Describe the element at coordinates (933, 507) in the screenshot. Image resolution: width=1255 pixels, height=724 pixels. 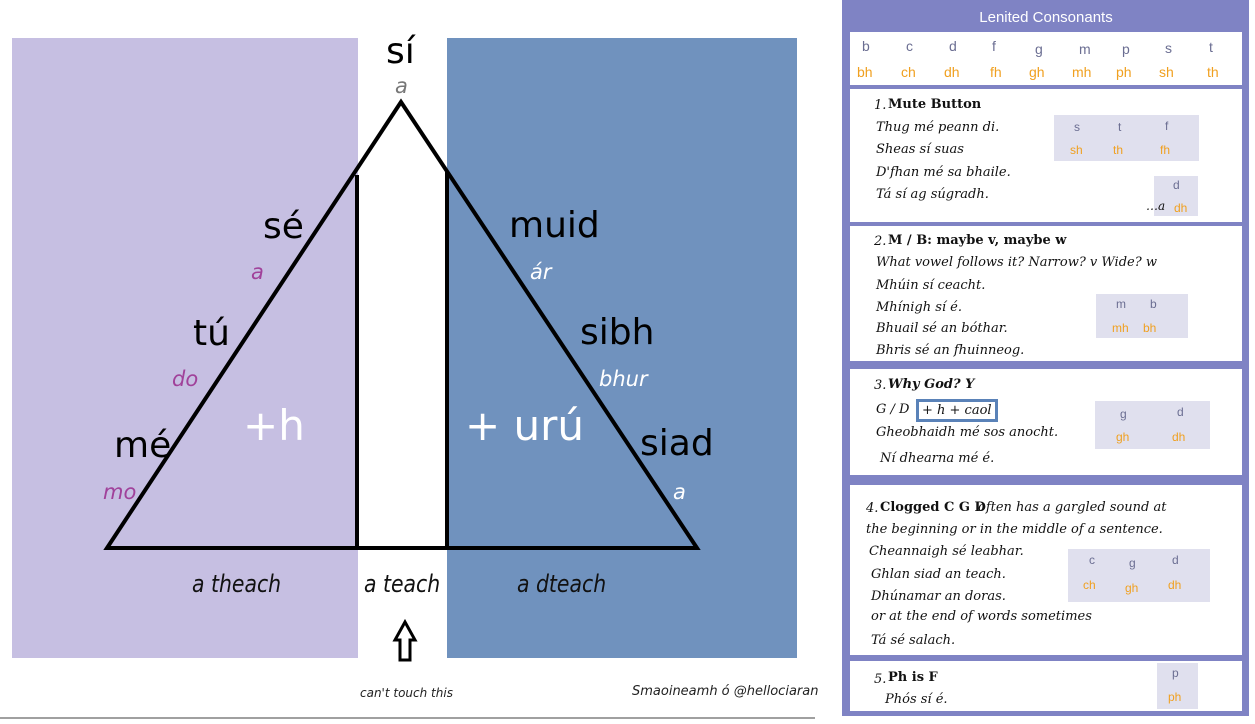
I see `section-title: Clogged C G D` at that location.